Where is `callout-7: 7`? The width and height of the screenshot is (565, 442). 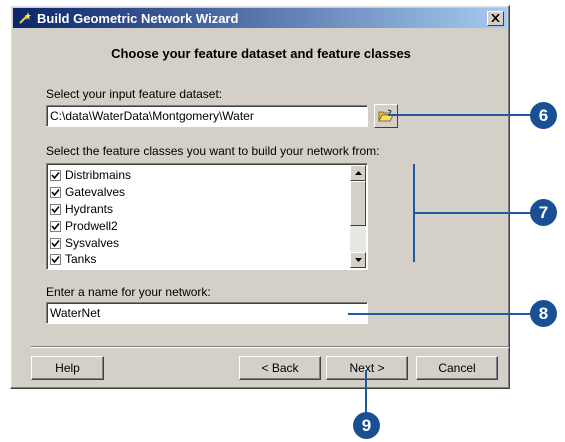
callout-7: 7 is located at coordinates (543, 212).